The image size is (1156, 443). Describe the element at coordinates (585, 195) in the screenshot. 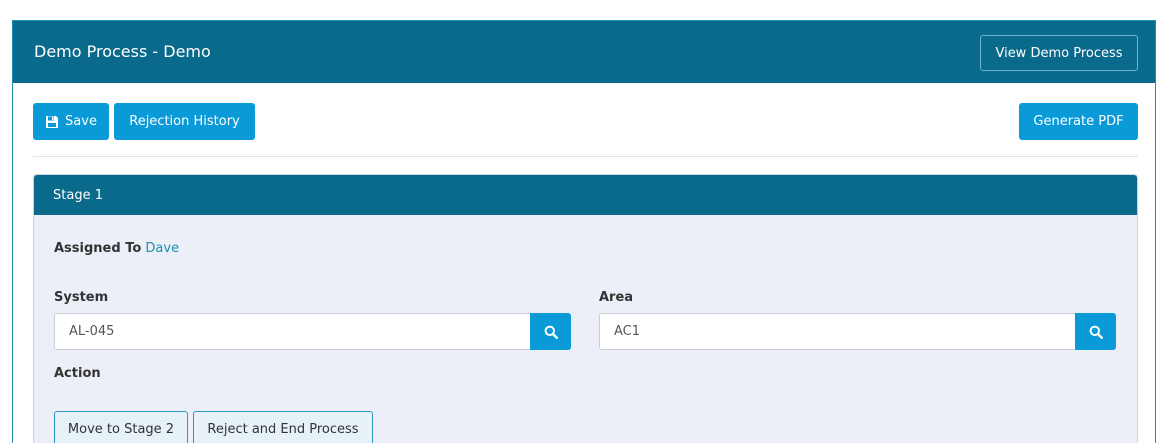

I see `stage-header: Stage 1` at that location.